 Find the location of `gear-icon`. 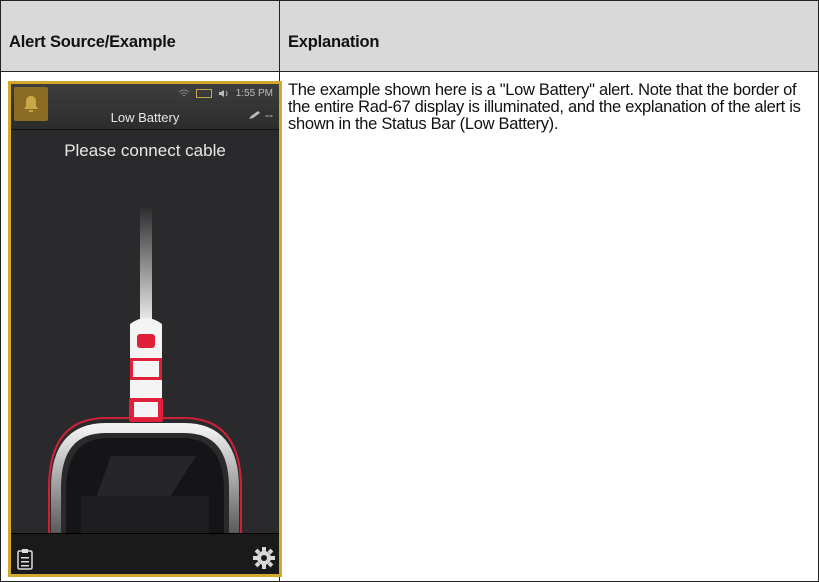

gear-icon is located at coordinates (264, 558).